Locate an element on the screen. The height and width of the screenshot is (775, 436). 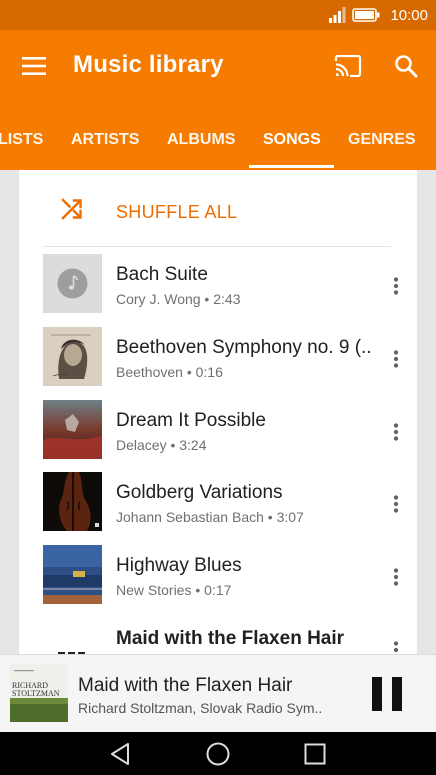
goldberg-violin-art is located at coordinates (72, 501).